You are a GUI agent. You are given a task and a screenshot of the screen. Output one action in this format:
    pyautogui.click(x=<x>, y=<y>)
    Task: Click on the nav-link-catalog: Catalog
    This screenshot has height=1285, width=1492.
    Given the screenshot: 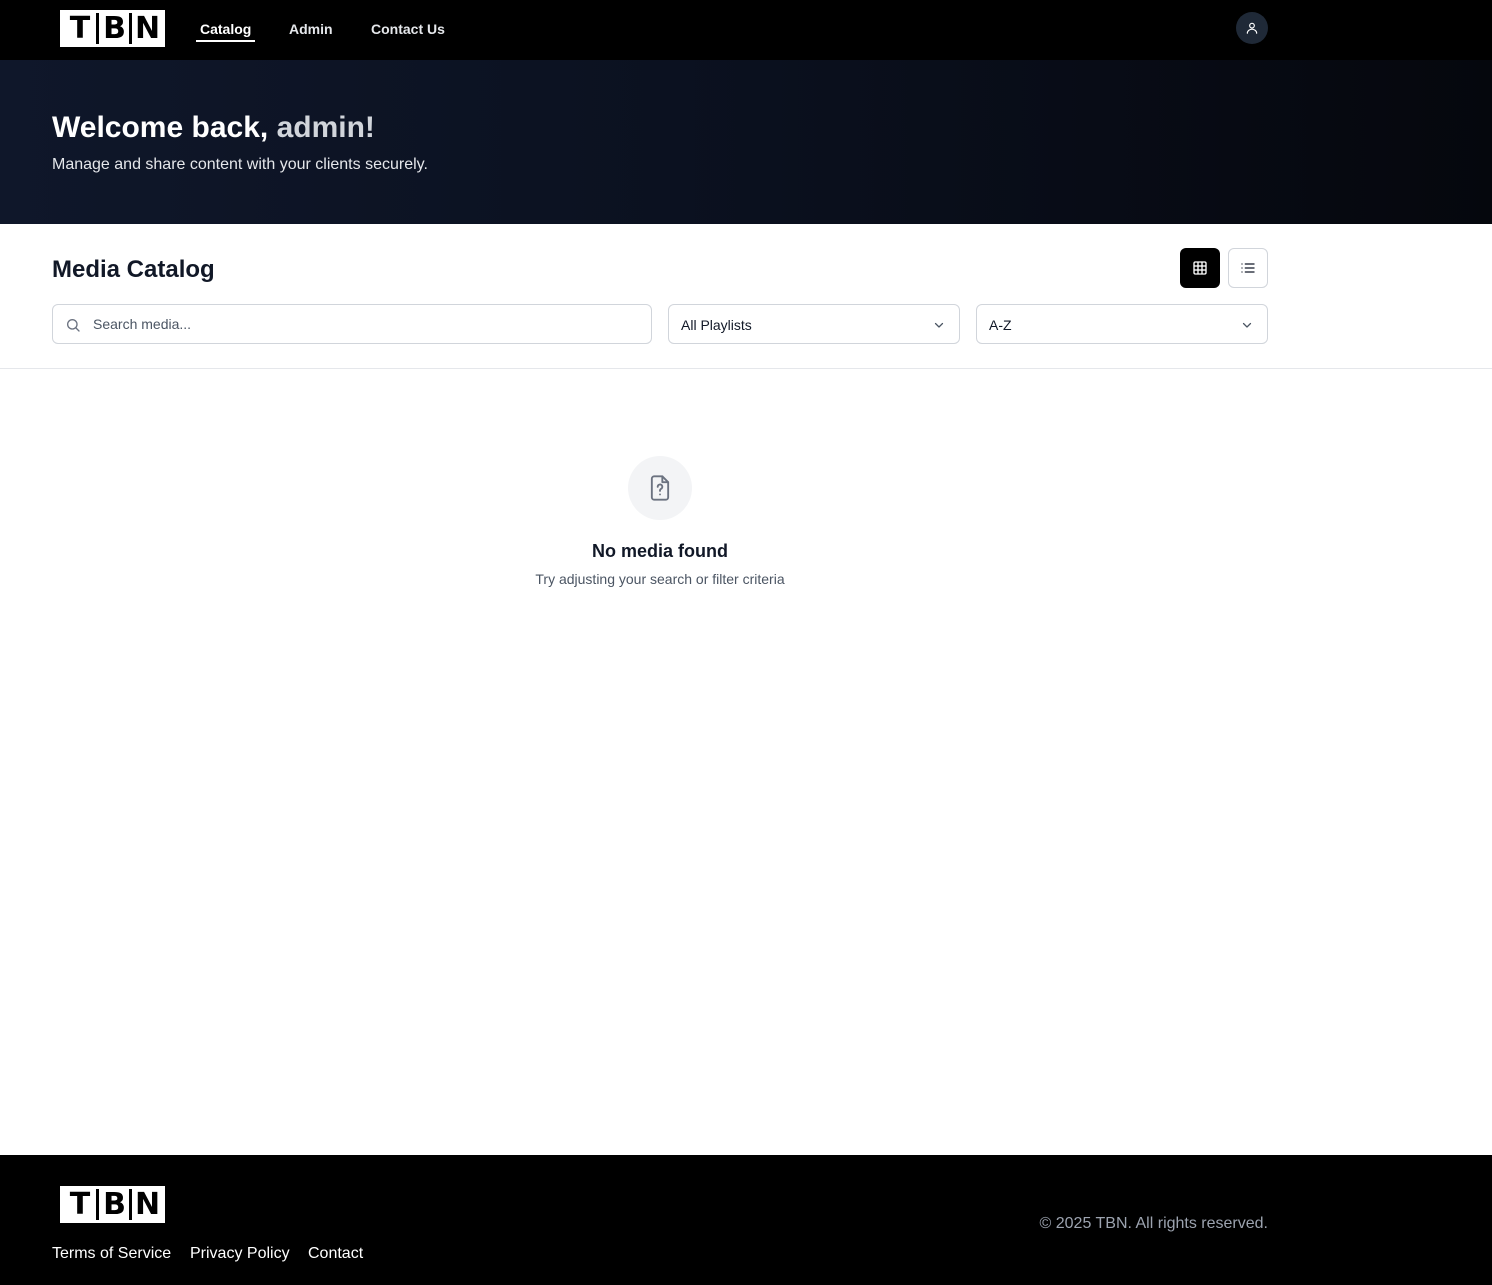 What is the action you would take?
    pyautogui.click(x=226, y=31)
    